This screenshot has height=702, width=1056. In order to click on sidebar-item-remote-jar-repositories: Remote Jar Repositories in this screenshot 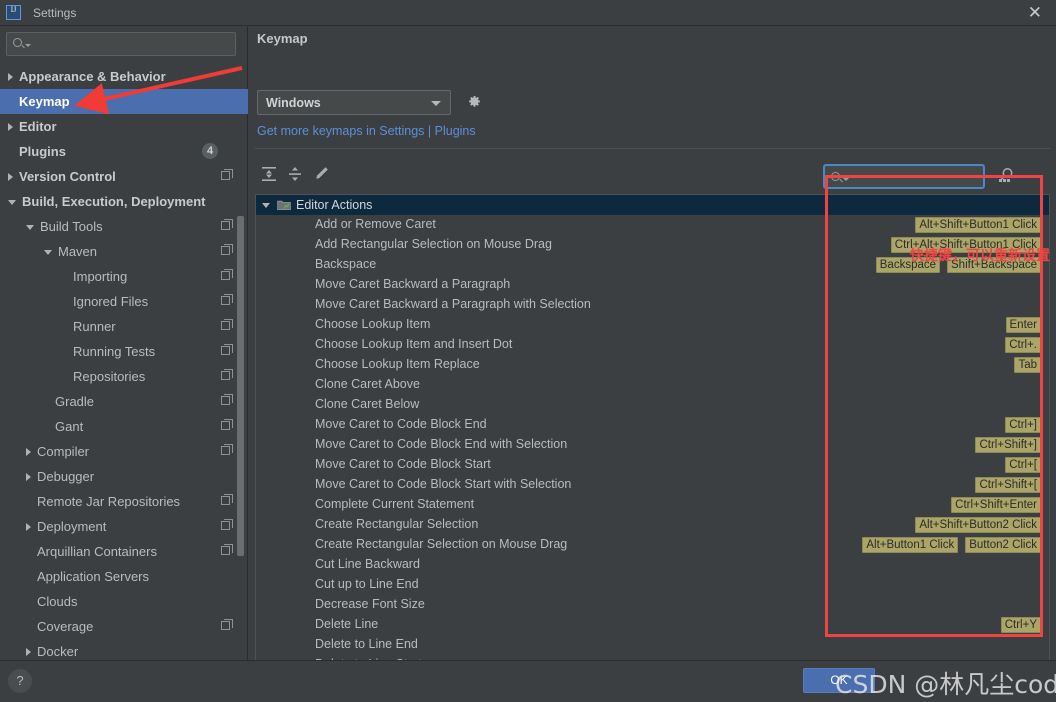, I will do `click(124, 501)`.